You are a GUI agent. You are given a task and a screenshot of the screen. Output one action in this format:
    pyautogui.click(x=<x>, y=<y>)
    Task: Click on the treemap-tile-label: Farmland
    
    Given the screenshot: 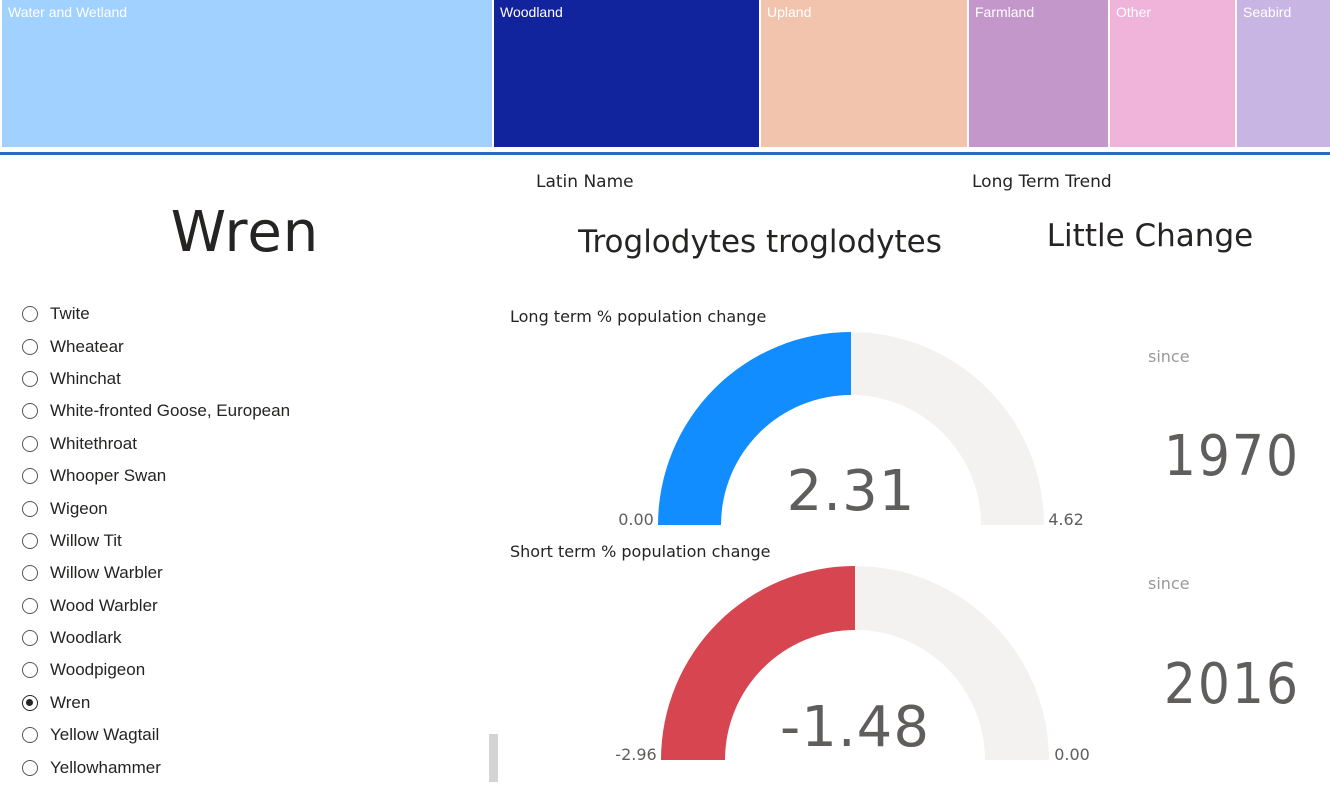 What is the action you would take?
    pyautogui.click(x=1005, y=12)
    